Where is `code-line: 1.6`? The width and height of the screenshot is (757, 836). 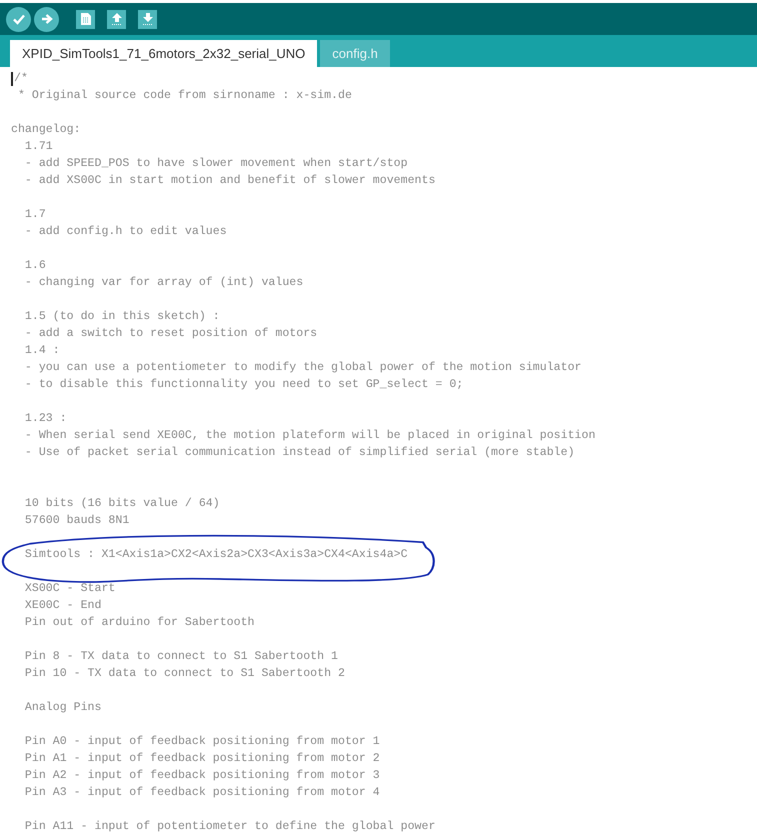
code-line: 1.6 is located at coordinates (35, 266).